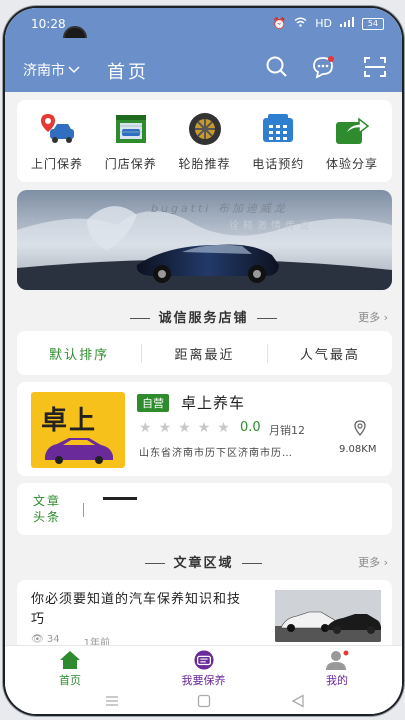 The width and height of the screenshot is (405, 720). What do you see at coordinates (204, 129) in the screenshot?
I see `tire-icon` at bounding box center [204, 129].